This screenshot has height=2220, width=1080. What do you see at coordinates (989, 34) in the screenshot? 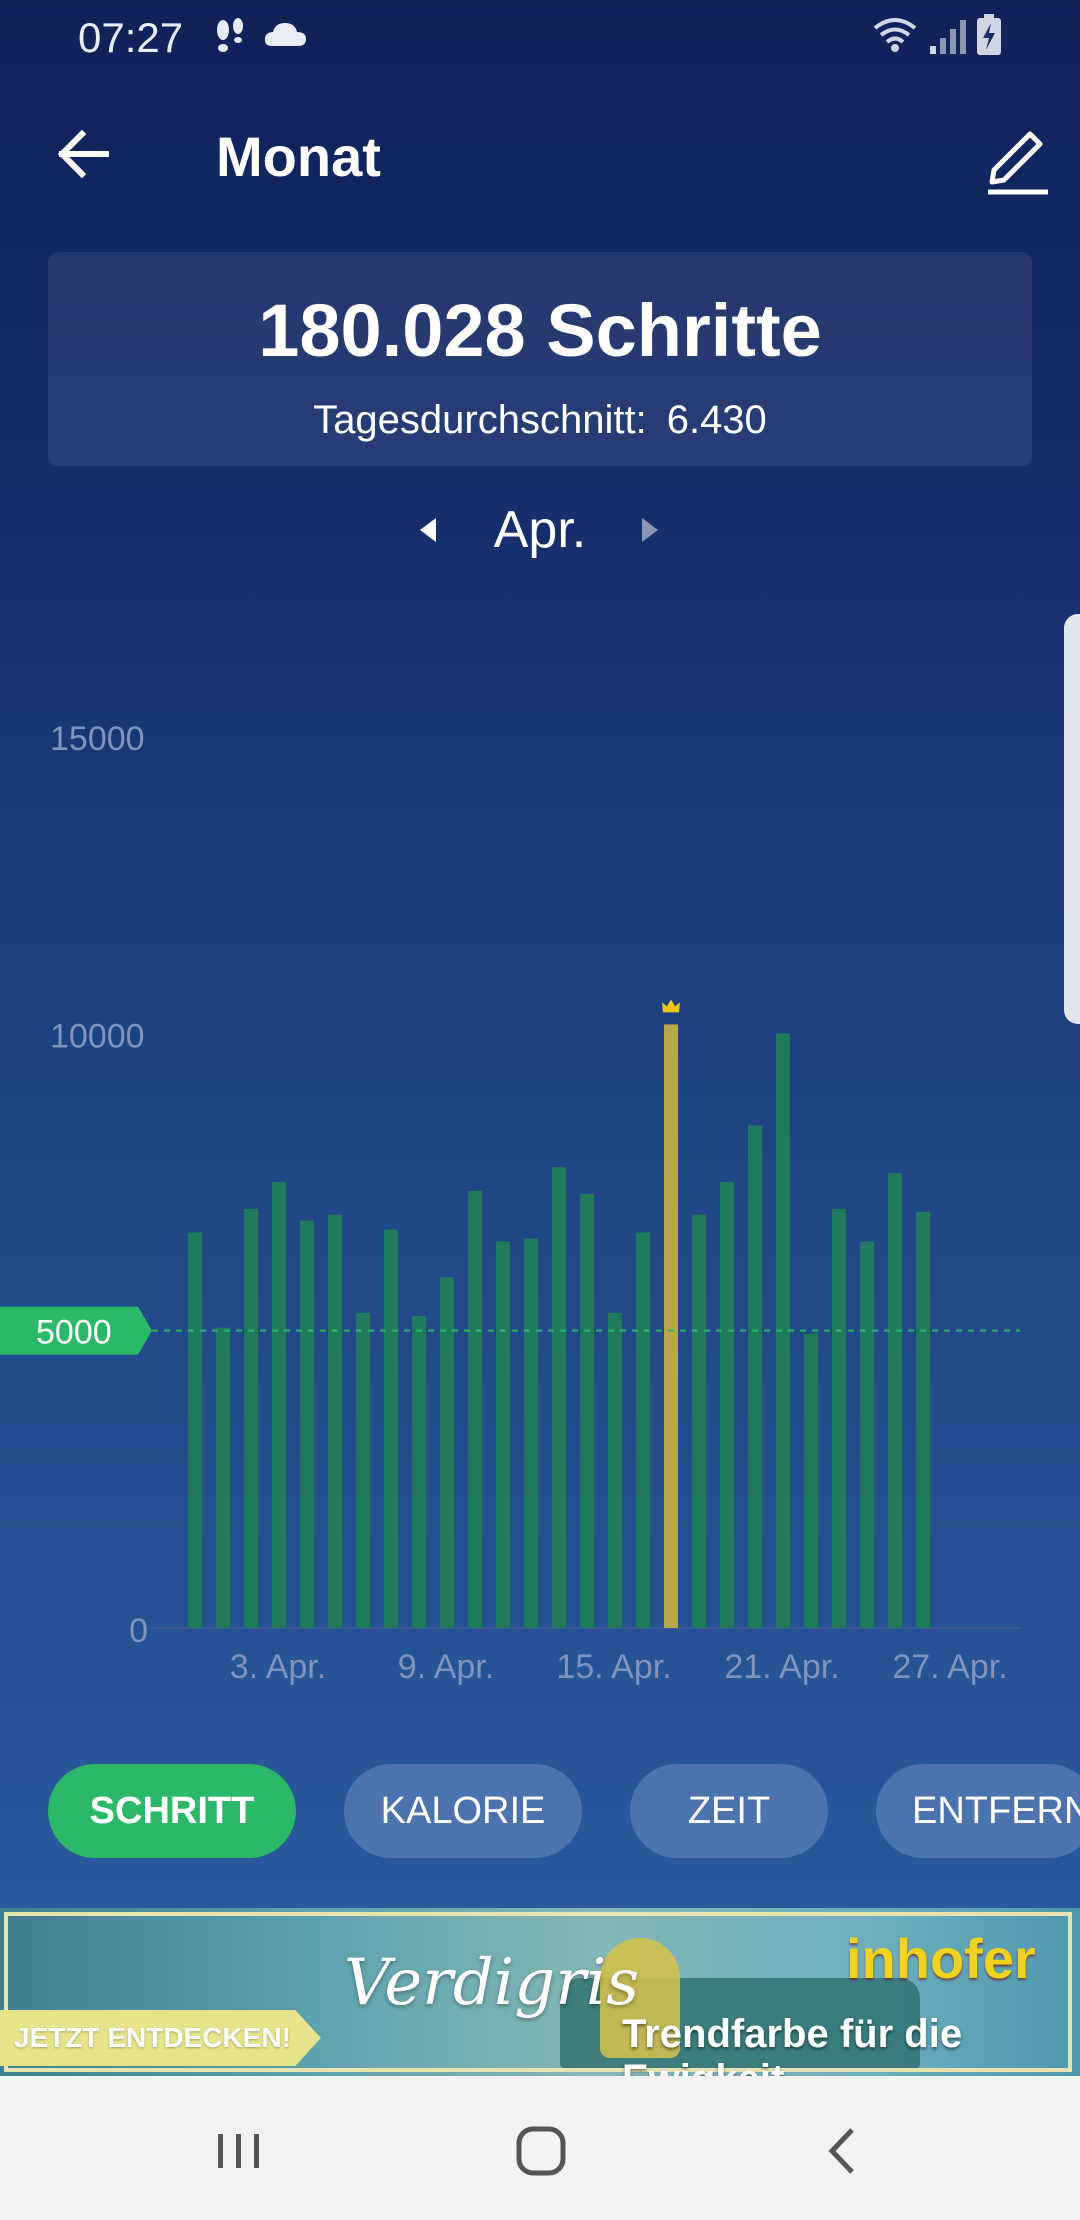
I see `battery-charging-icon` at bounding box center [989, 34].